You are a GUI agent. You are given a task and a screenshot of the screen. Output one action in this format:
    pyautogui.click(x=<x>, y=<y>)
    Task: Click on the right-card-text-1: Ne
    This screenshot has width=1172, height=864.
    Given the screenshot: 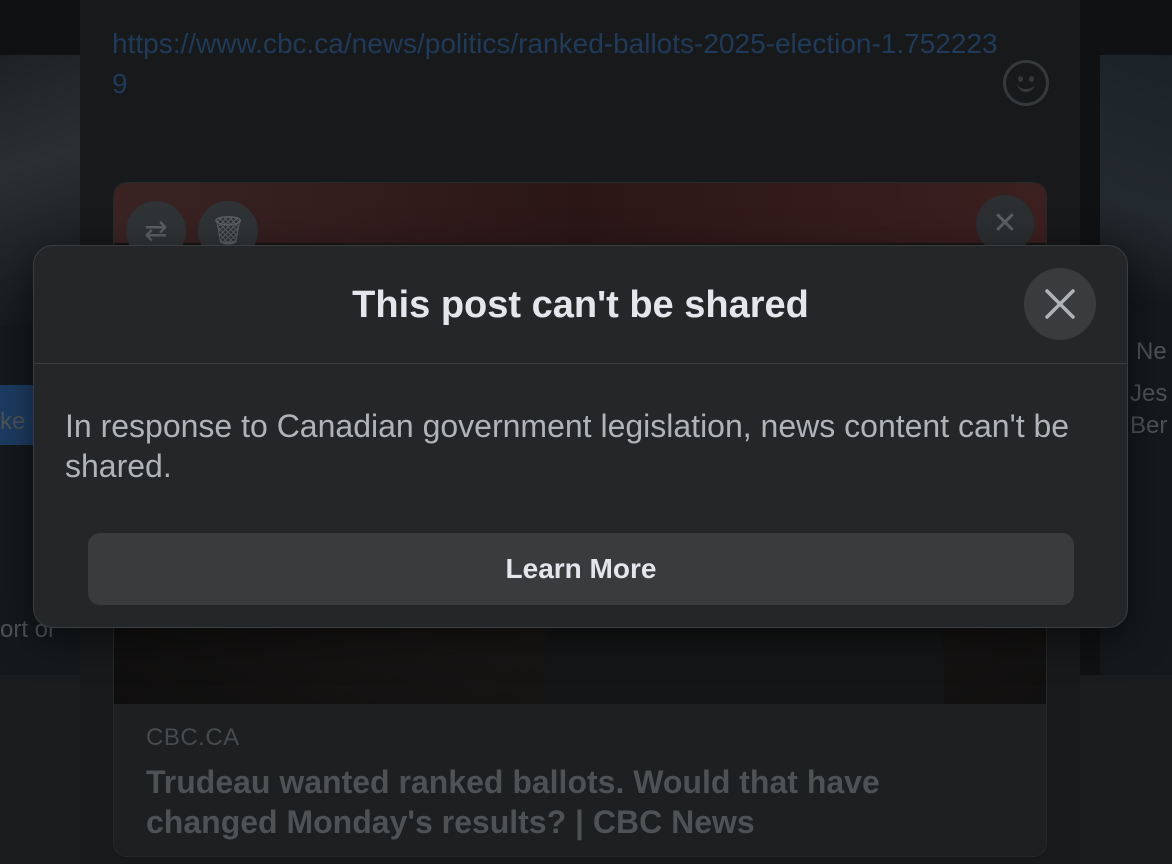 What is the action you would take?
    pyautogui.click(x=1151, y=351)
    